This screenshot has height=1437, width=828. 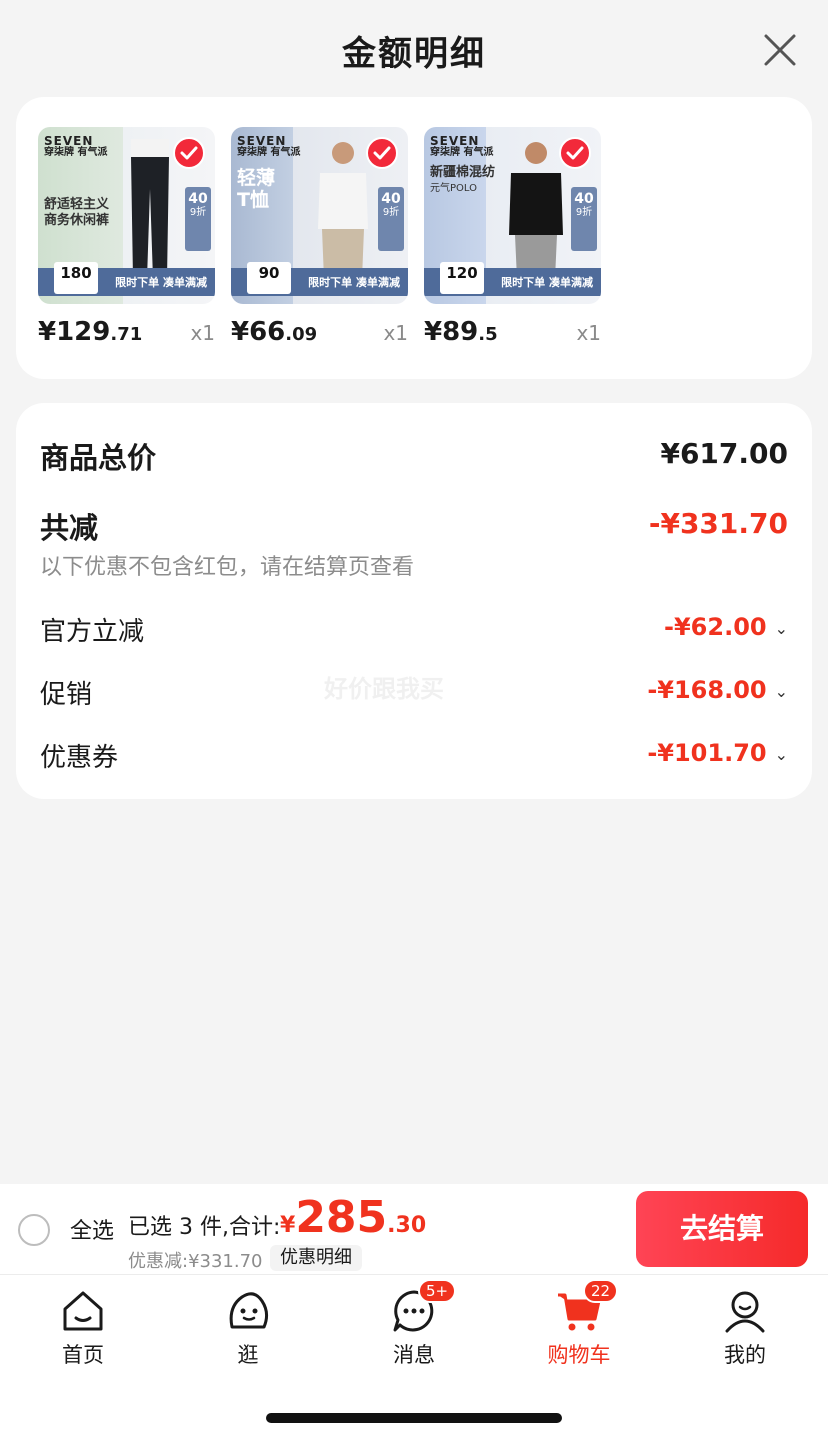 What do you see at coordinates (414, 1418) in the screenshot?
I see `home-indicator` at bounding box center [414, 1418].